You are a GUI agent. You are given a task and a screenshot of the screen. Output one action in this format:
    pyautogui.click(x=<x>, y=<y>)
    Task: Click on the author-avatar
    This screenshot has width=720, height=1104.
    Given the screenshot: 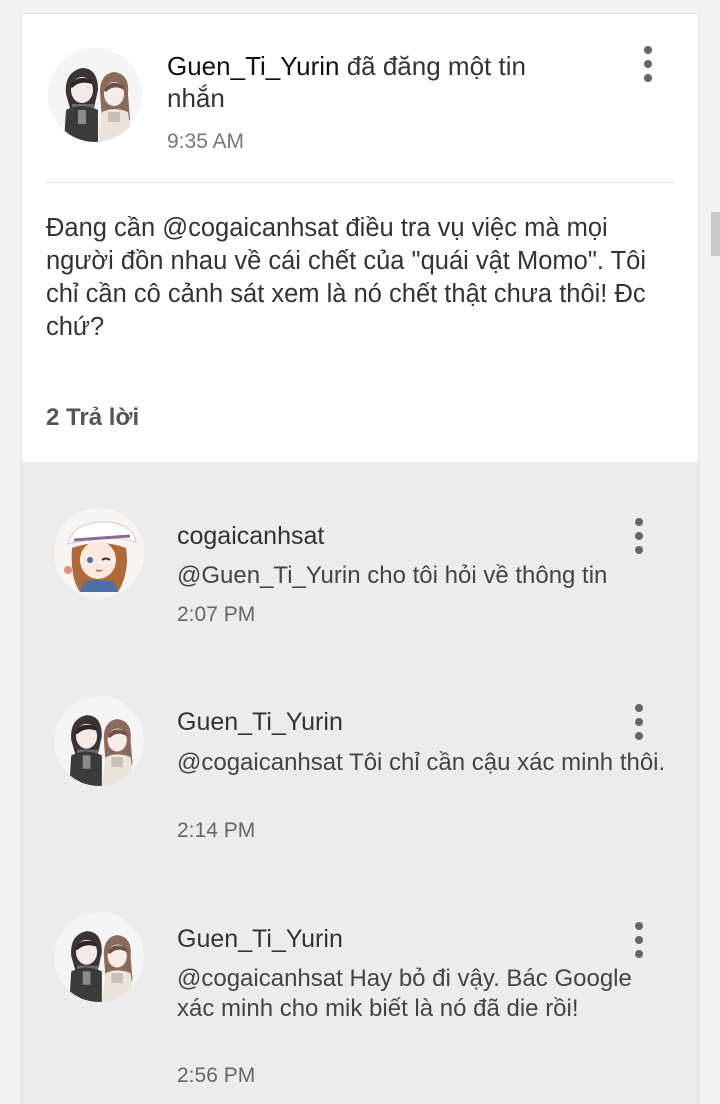 What is the action you would take?
    pyautogui.click(x=95, y=95)
    